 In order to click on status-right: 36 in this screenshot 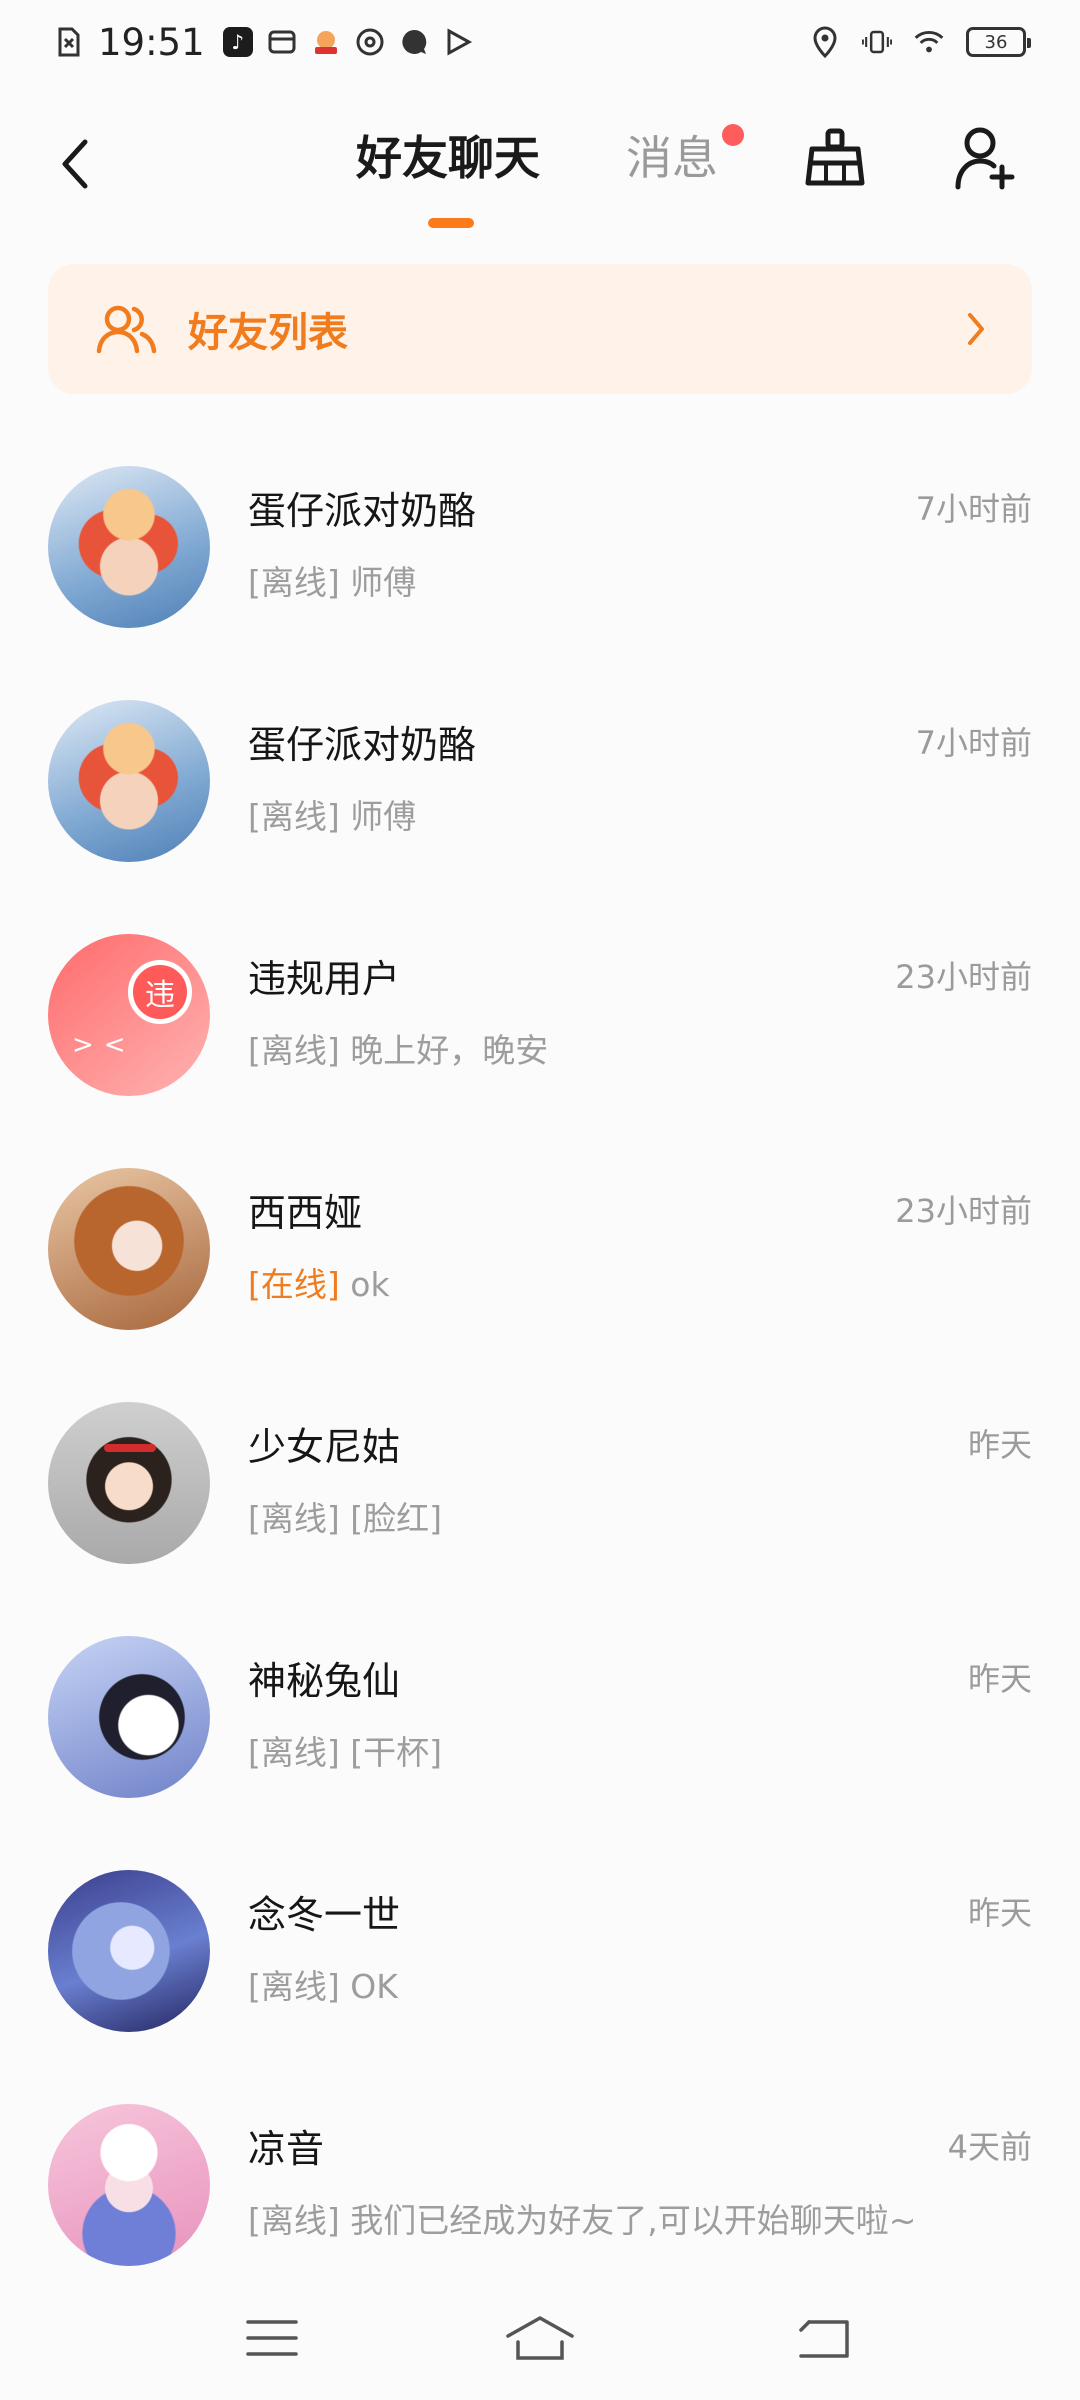, I will do `click(920, 42)`.